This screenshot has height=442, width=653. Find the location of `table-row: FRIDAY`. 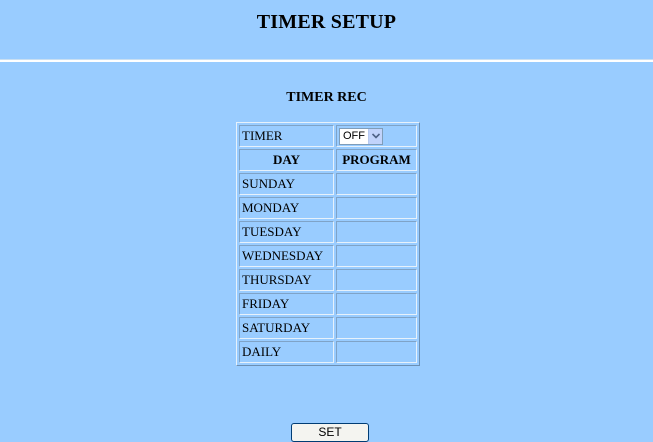

table-row: FRIDAY is located at coordinates (328, 304).